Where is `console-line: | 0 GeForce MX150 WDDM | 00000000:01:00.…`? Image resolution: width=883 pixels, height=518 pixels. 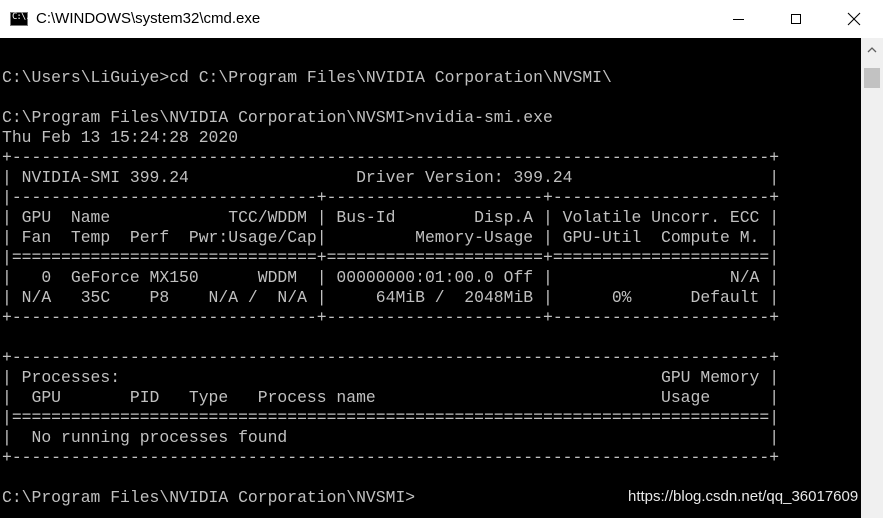
console-line: | 0 GeForce MX150 WDDM | 00000000:01:00.… is located at coordinates (391, 277).